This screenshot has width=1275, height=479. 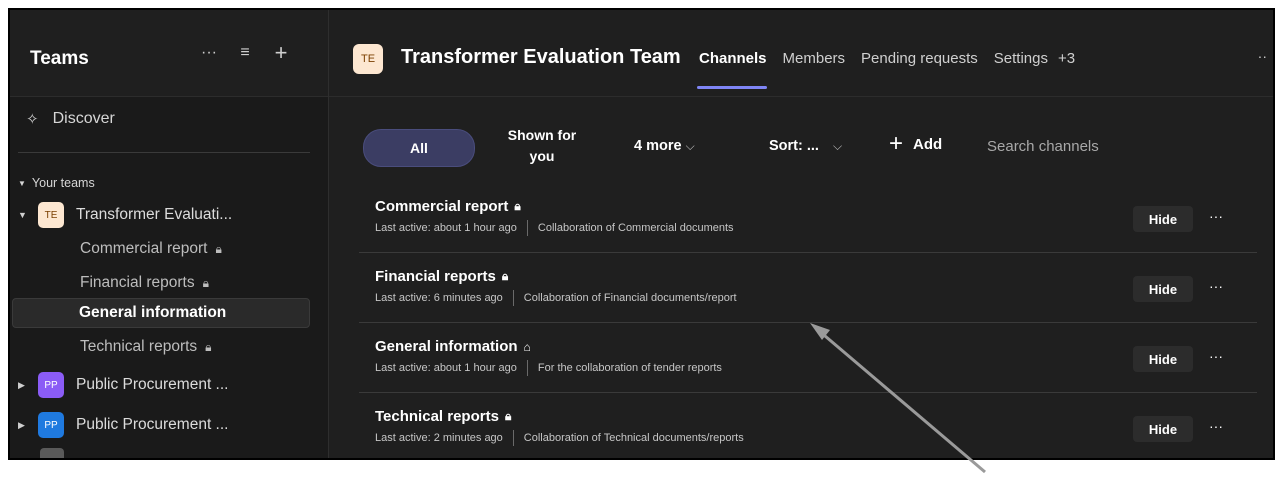 What do you see at coordinates (814, 58) in the screenshot?
I see `tab-members: Members` at bounding box center [814, 58].